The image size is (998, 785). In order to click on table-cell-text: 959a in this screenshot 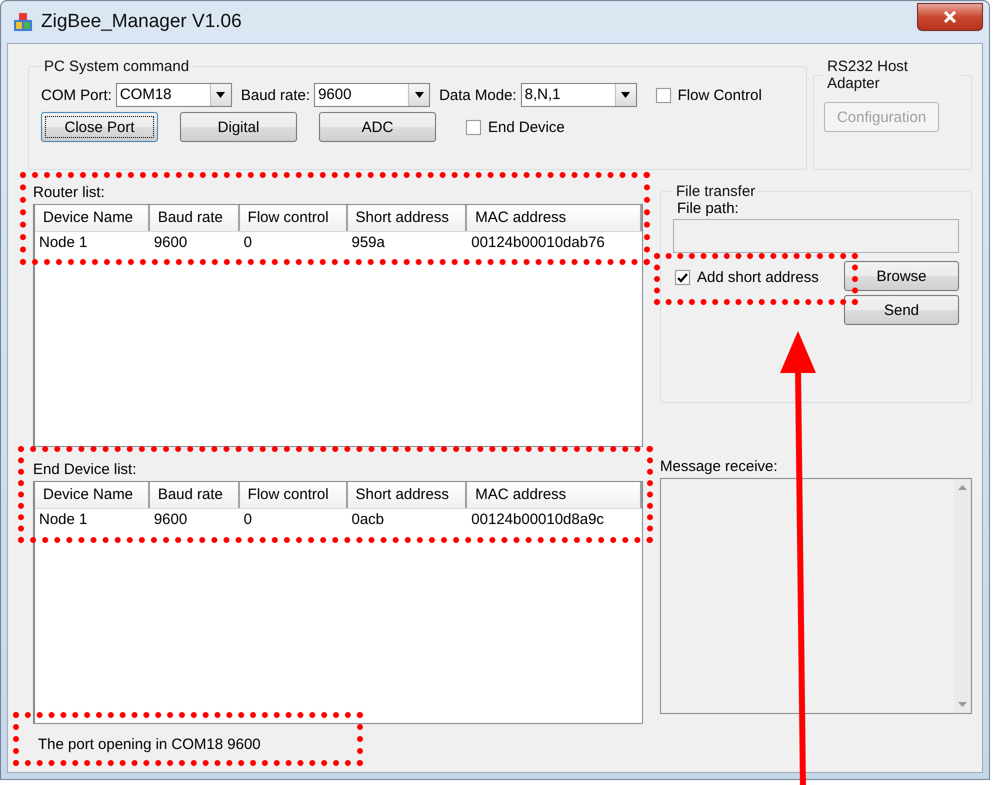, I will do `click(368, 243)`.